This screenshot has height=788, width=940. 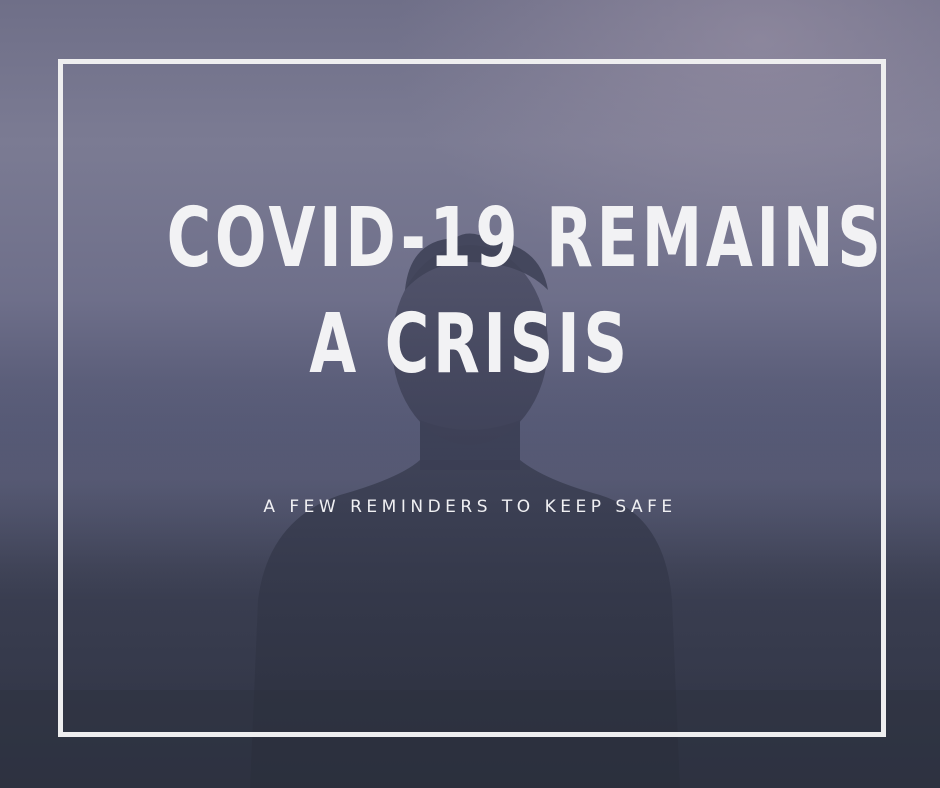 I want to click on subtitle: A FEW REMINDERS TO KEEP SAFE, so click(x=470, y=507).